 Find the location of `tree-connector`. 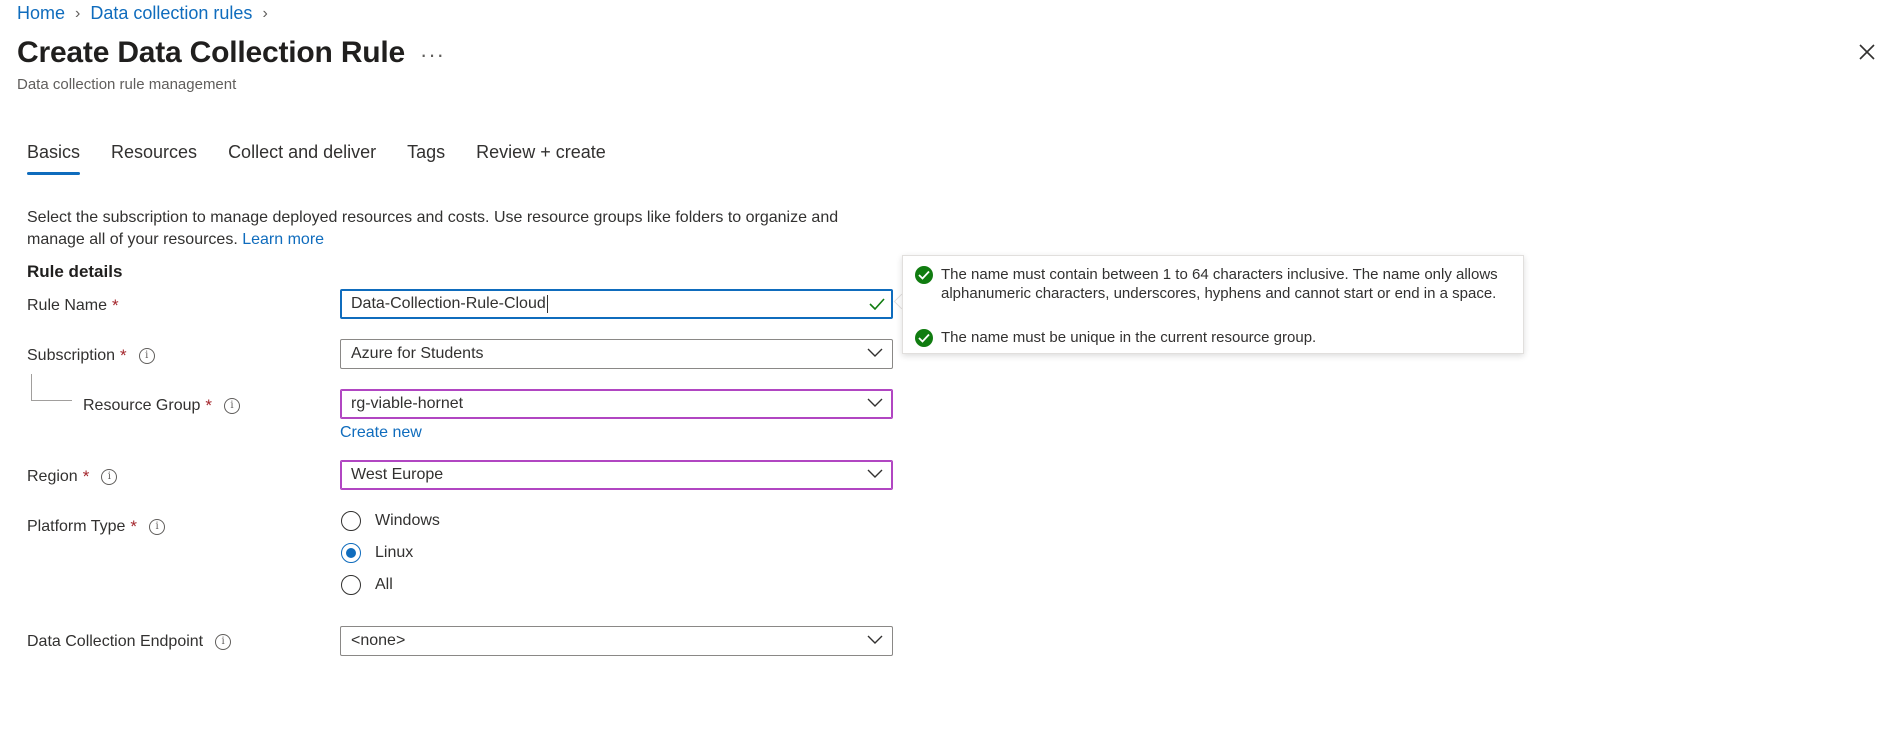

tree-connector is located at coordinates (51, 387).